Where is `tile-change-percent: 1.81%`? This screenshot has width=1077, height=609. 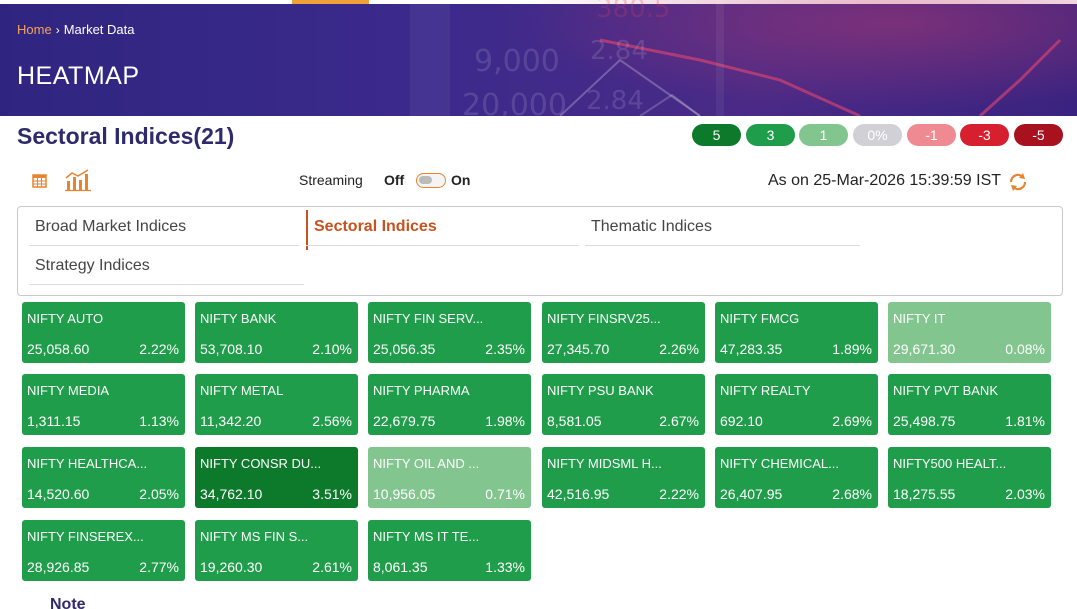
tile-change-percent: 1.81% is located at coordinates (1025, 421).